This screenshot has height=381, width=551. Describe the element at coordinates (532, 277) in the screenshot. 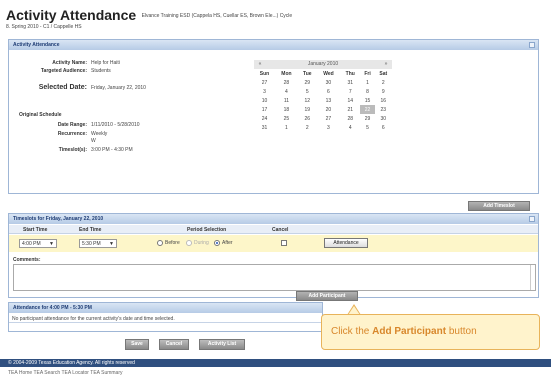

I see `scrollbar` at that location.